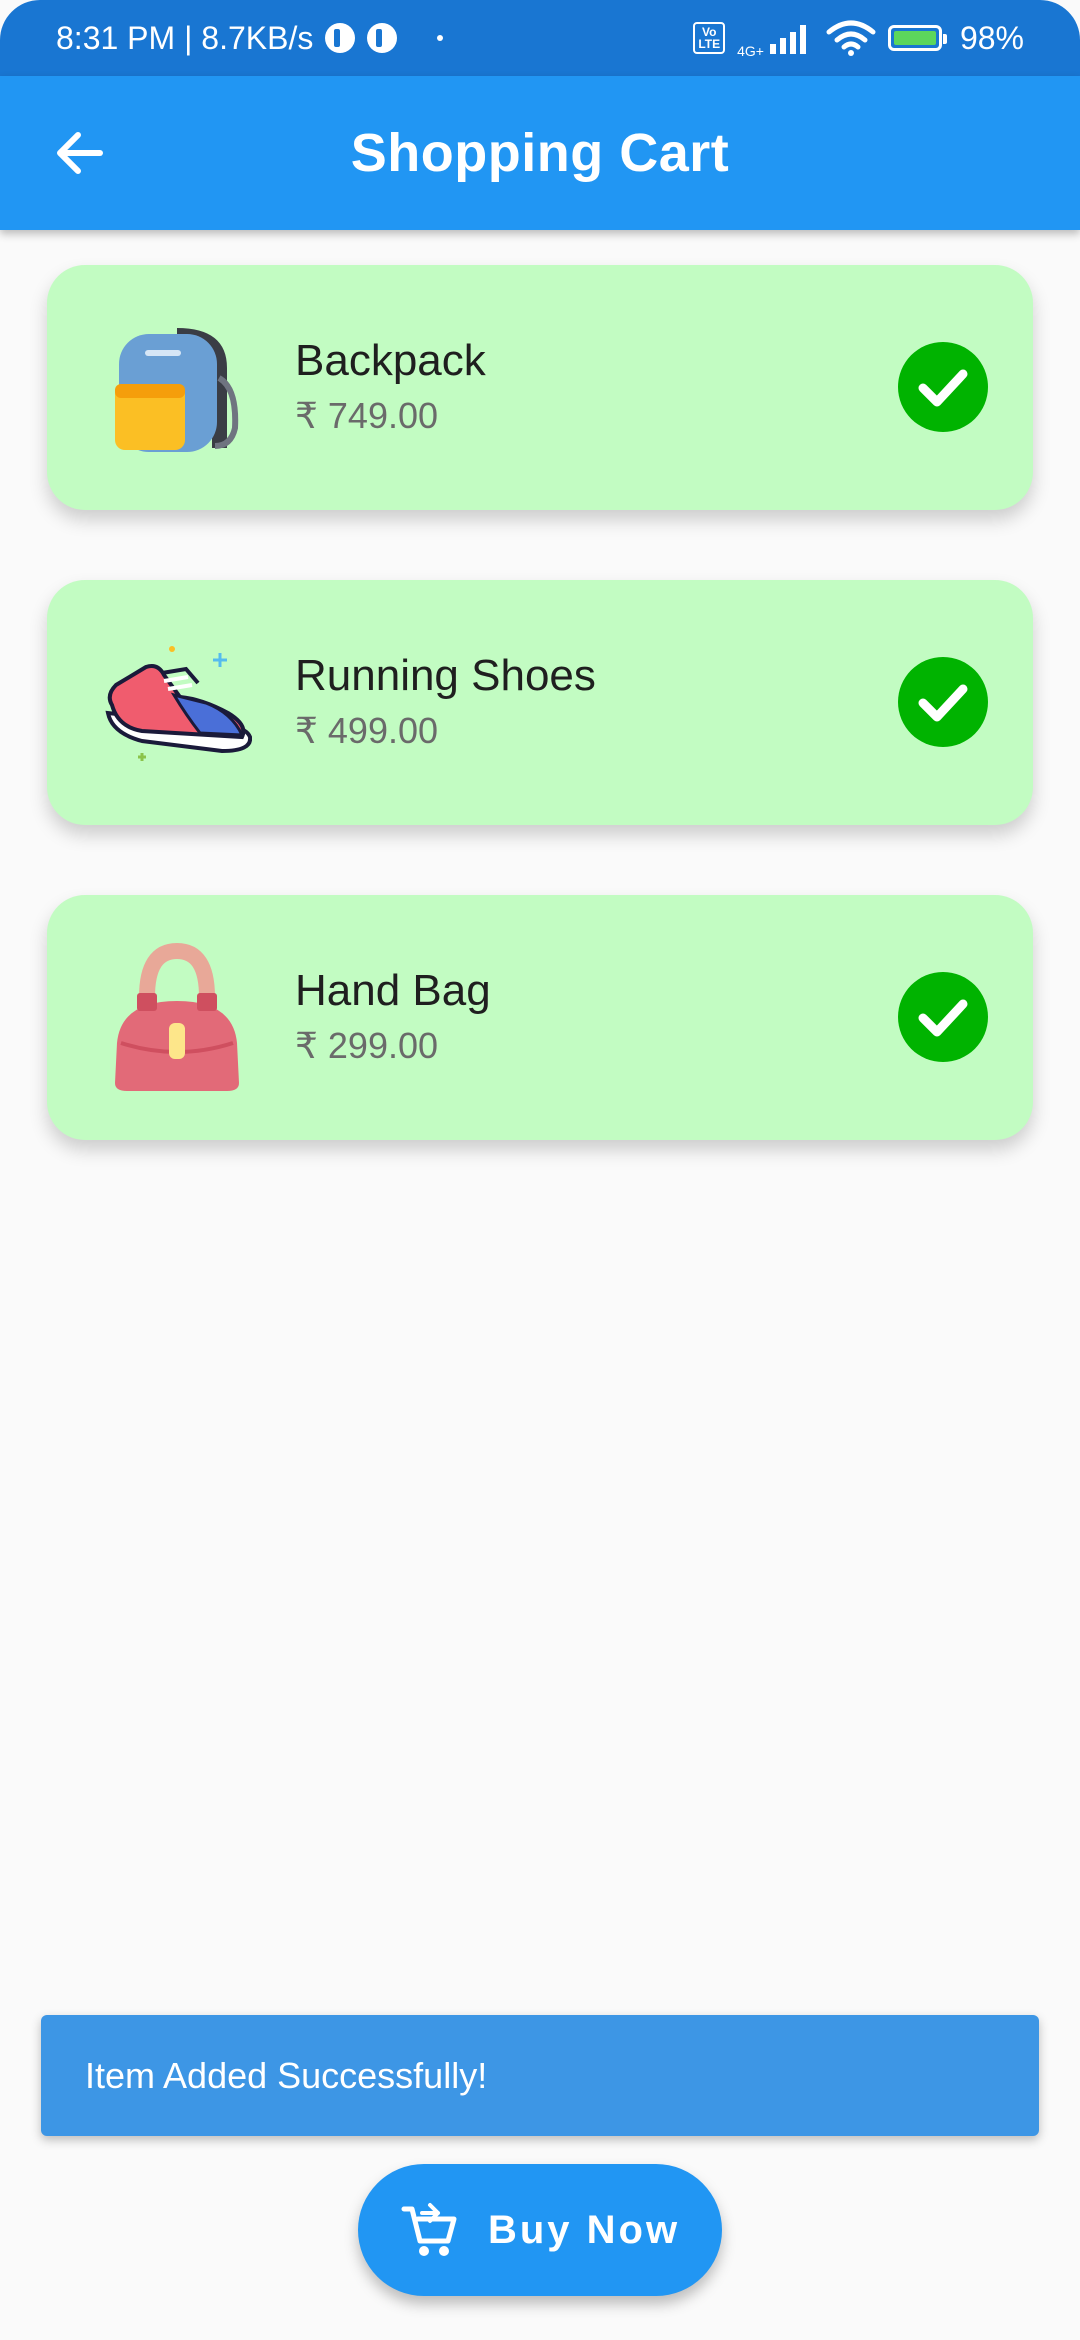 The width and height of the screenshot is (1080, 2340). I want to click on item-name: Backpack, so click(390, 360).